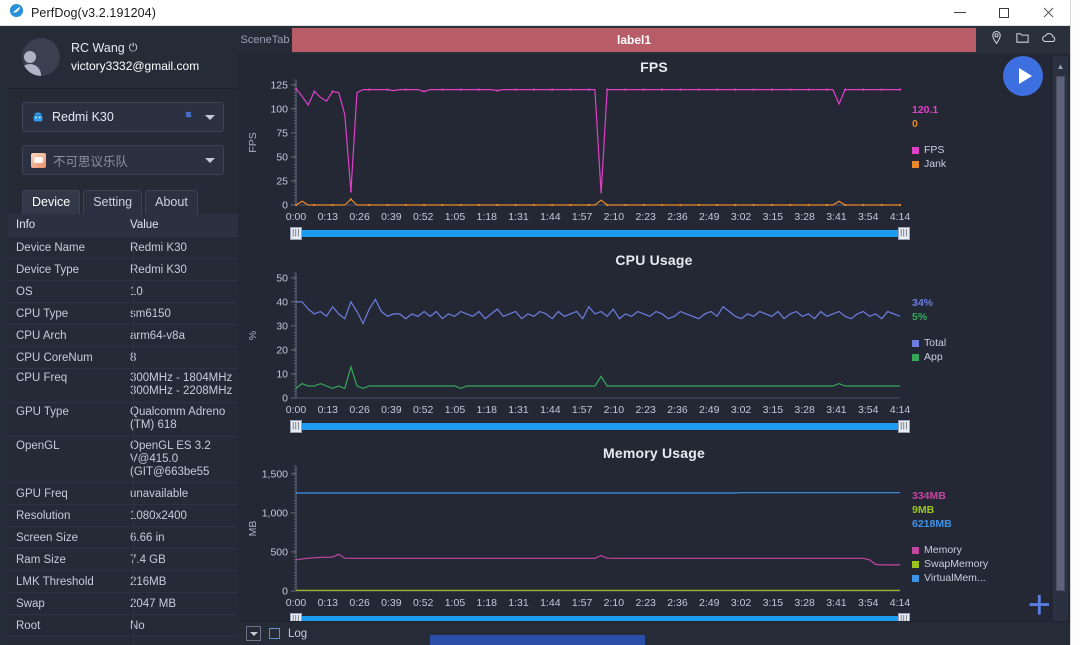 This screenshot has height=645, width=1080. I want to click on legend-item: App, so click(929, 357).